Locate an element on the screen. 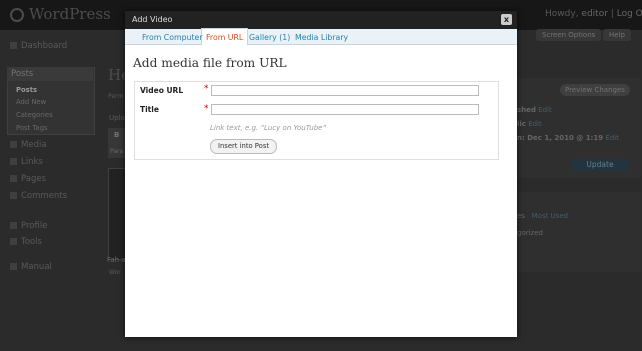 The height and width of the screenshot is (351, 642). dialog-titlebar: Add Video x is located at coordinates (321, 20).